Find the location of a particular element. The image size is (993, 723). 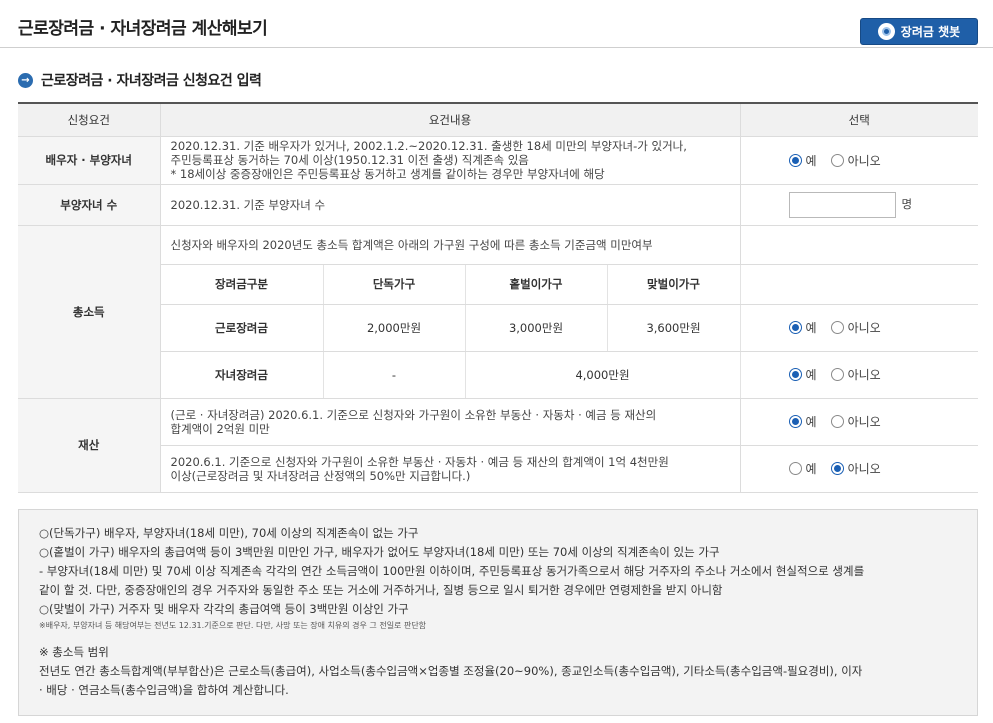

chatbot-button: 장려금 챗봇 is located at coordinates (919, 31).